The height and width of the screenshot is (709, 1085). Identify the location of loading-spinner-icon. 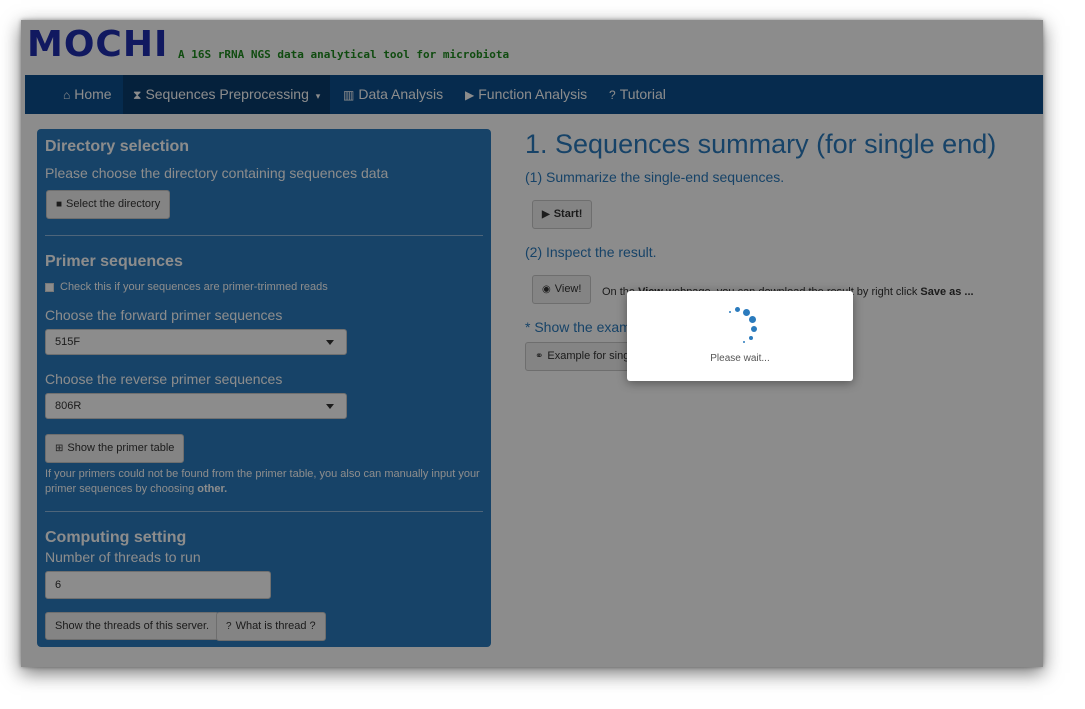
(744, 323).